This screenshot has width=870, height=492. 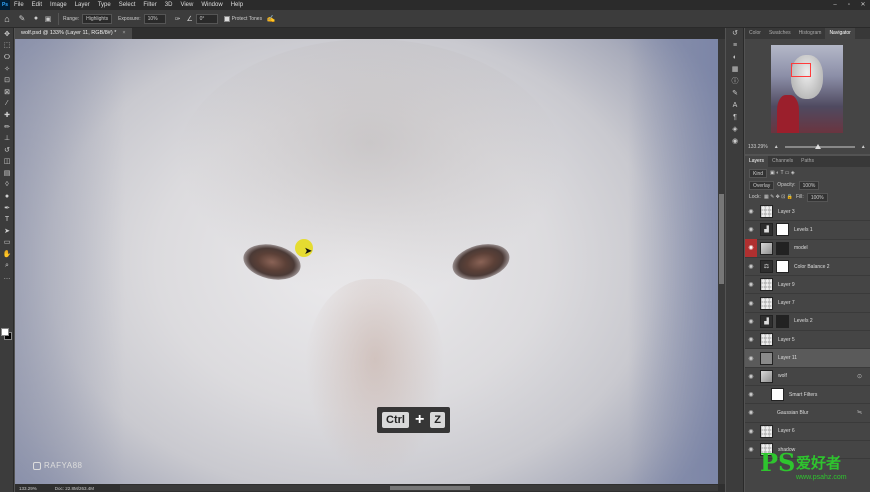 What do you see at coordinates (7, 69) in the screenshot?
I see `quick-select-tool-icon: ✧` at bounding box center [7, 69].